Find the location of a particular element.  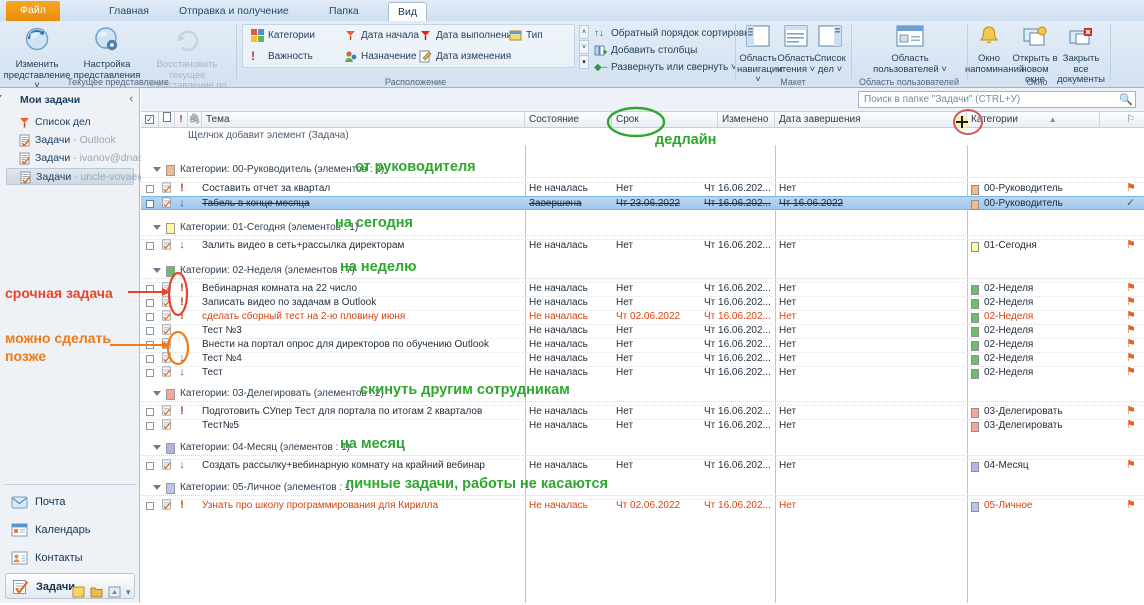

sidebar-item-tasks-uncle: Задачи - uncle-vovae@mail.ru is located at coordinates (92, 176).